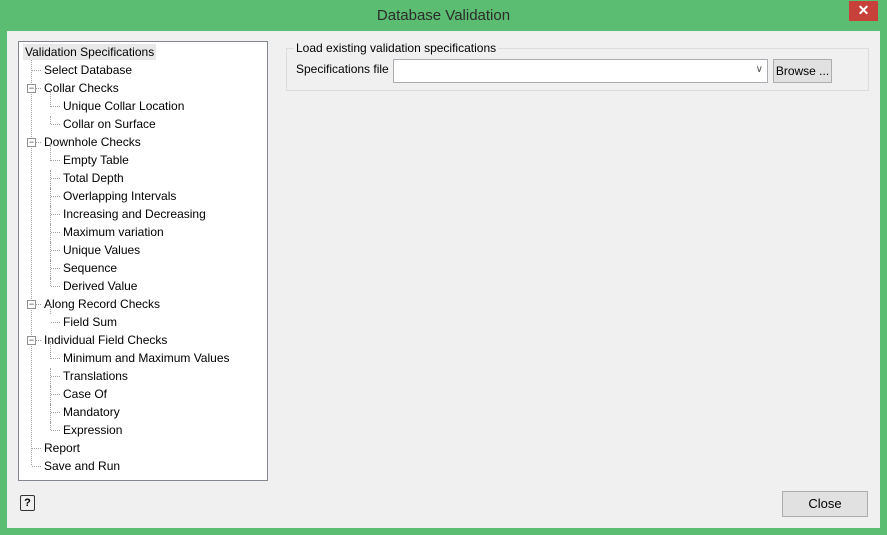 The height and width of the screenshot is (535, 887). I want to click on tree-item-unique-values: Unique Values, so click(101, 250).